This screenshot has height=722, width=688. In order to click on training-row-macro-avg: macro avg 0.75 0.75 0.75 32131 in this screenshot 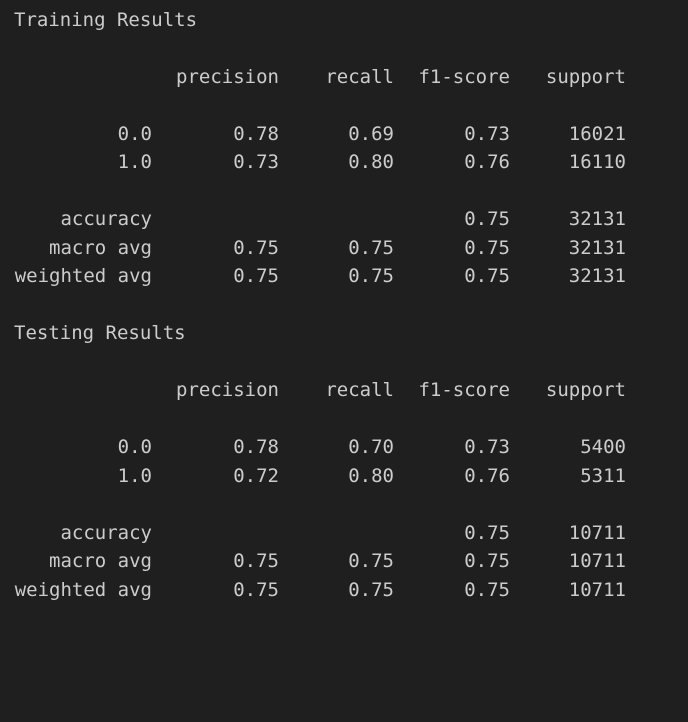, I will do `click(344, 248)`.